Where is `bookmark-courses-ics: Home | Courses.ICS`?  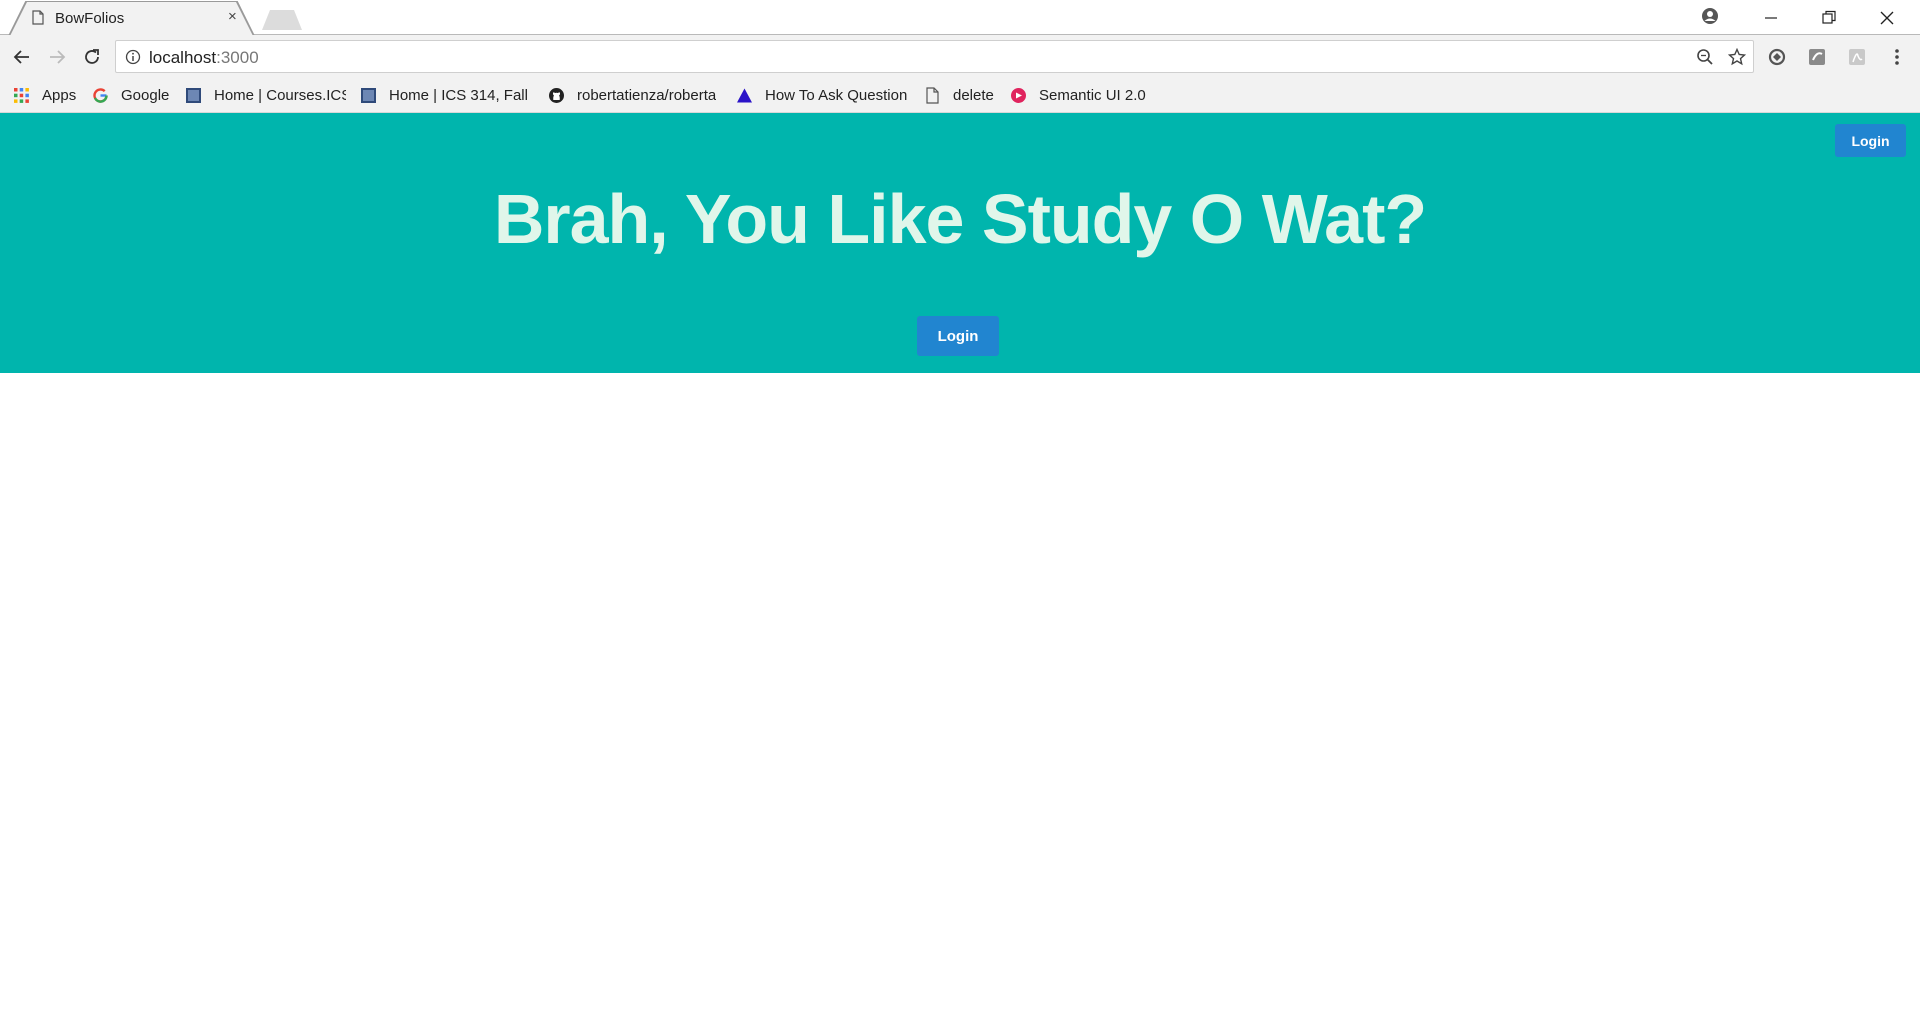 bookmark-courses-ics: Home | Courses.ICS is located at coordinates (265, 95).